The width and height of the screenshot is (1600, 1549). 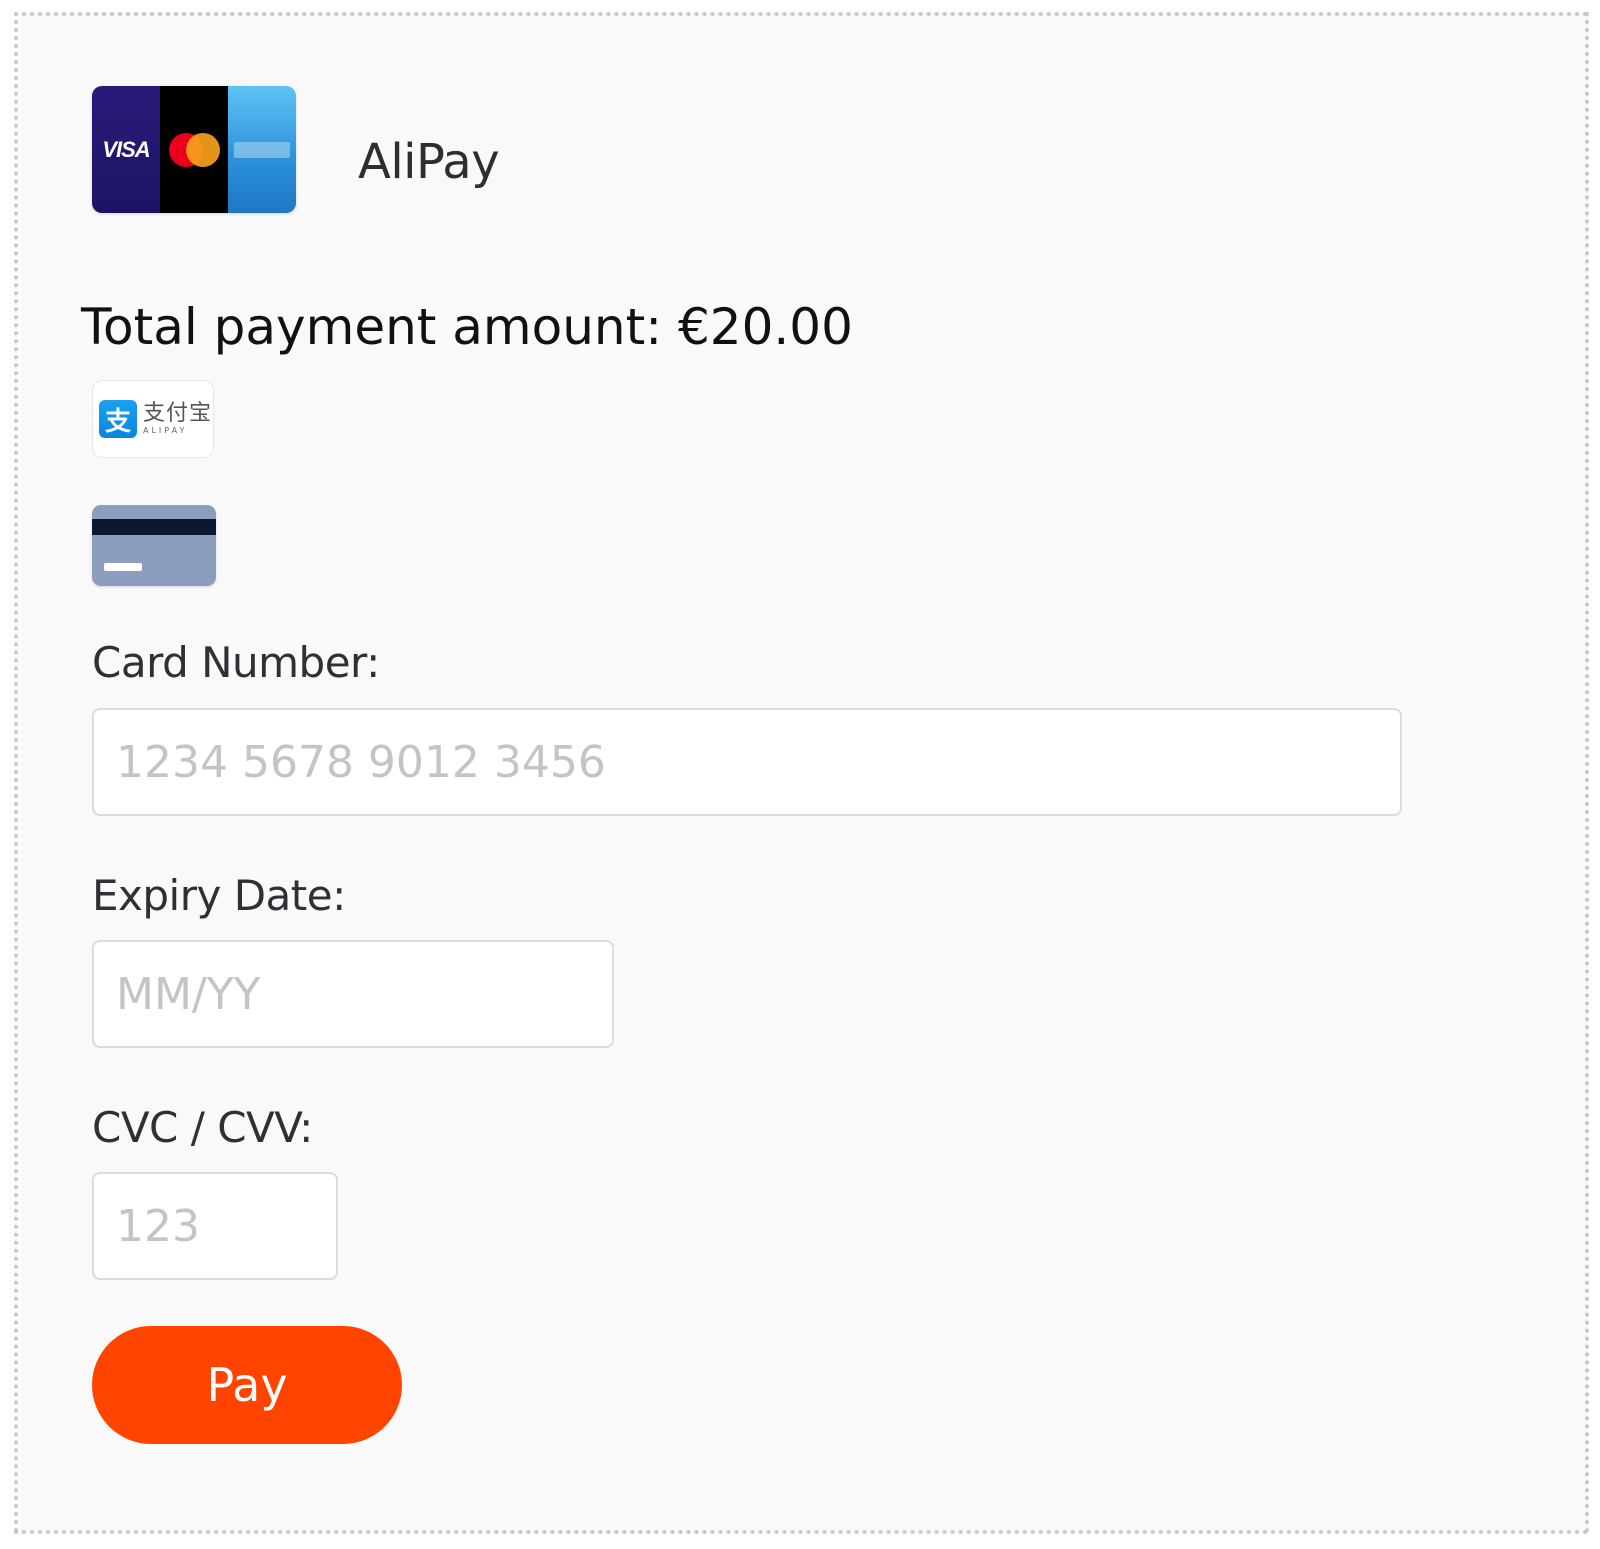 I want to click on visa-logo-icon: VISA, so click(x=126, y=149).